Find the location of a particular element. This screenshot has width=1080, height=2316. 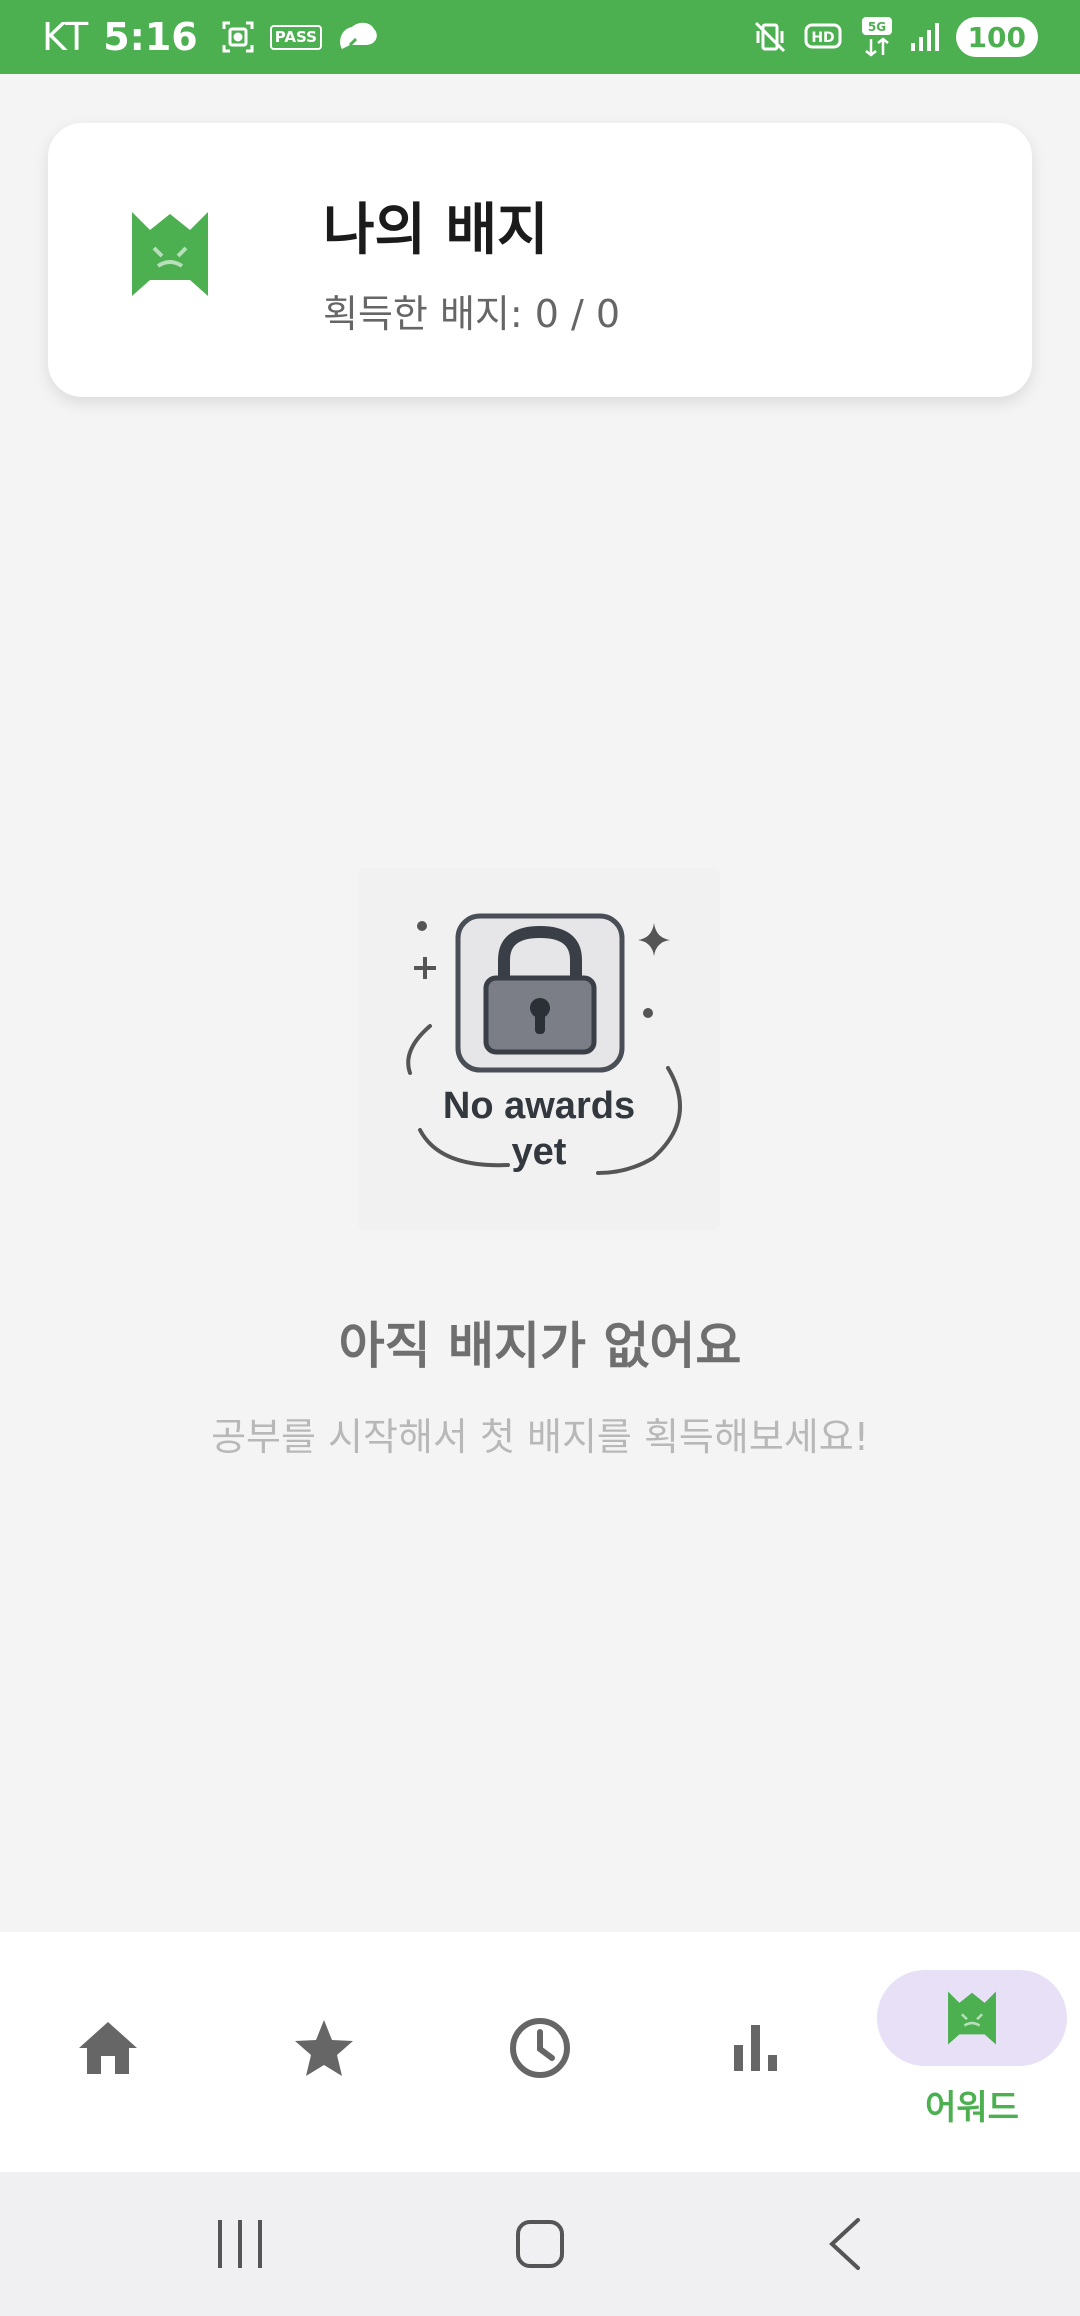

nav-awards: 어워드 is located at coordinates (972, 2052).